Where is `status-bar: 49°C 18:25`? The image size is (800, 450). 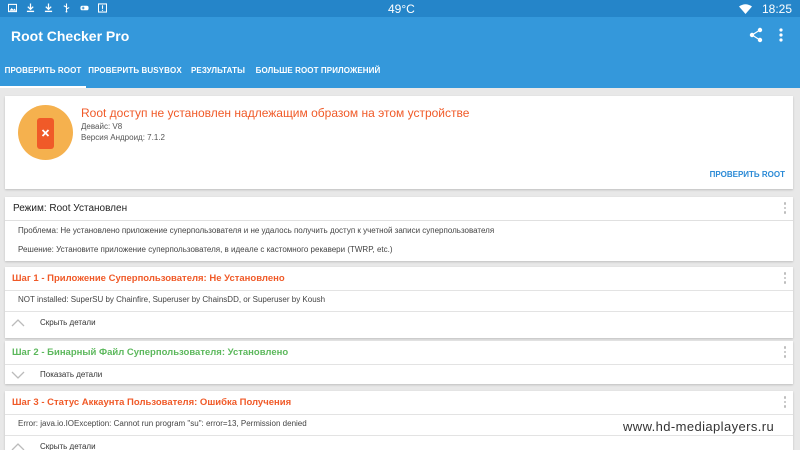
status-bar: 49°C 18:25 is located at coordinates (400, 8).